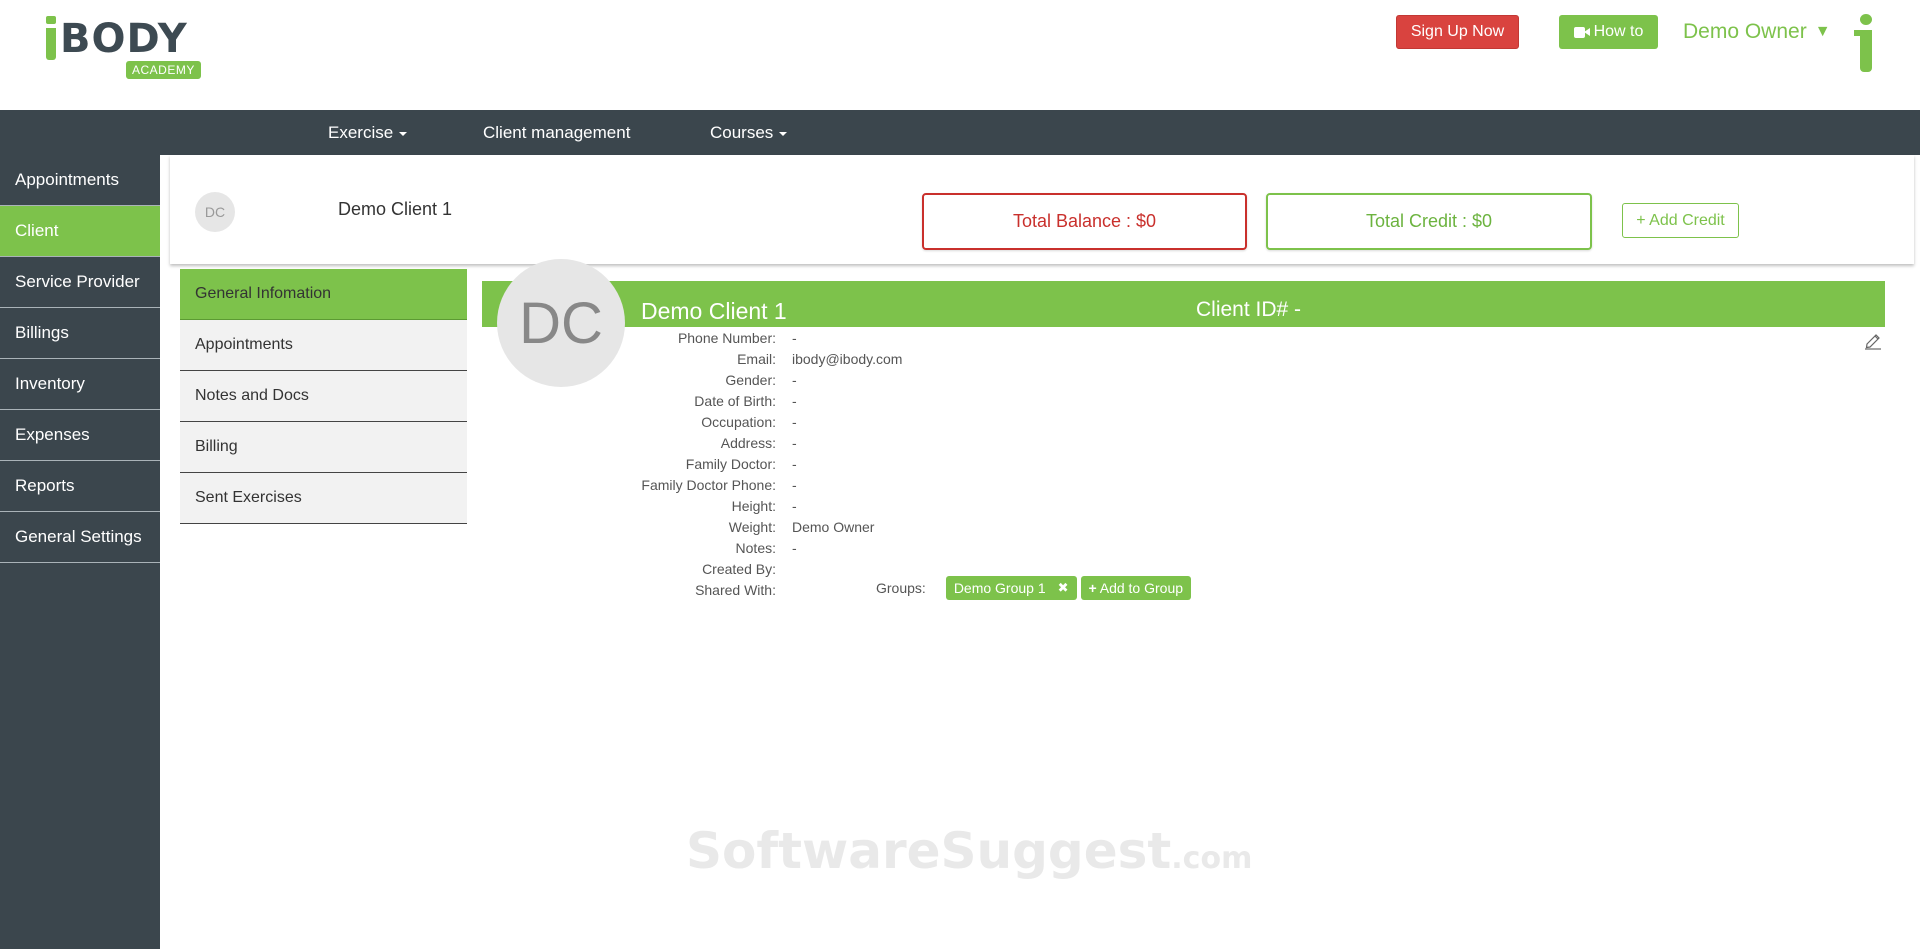 The width and height of the screenshot is (1920, 949). What do you see at coordinates (361, 132) in the screenshot?
I see `nav-exercise-label: Exercise` at bounding box center [361, 132].